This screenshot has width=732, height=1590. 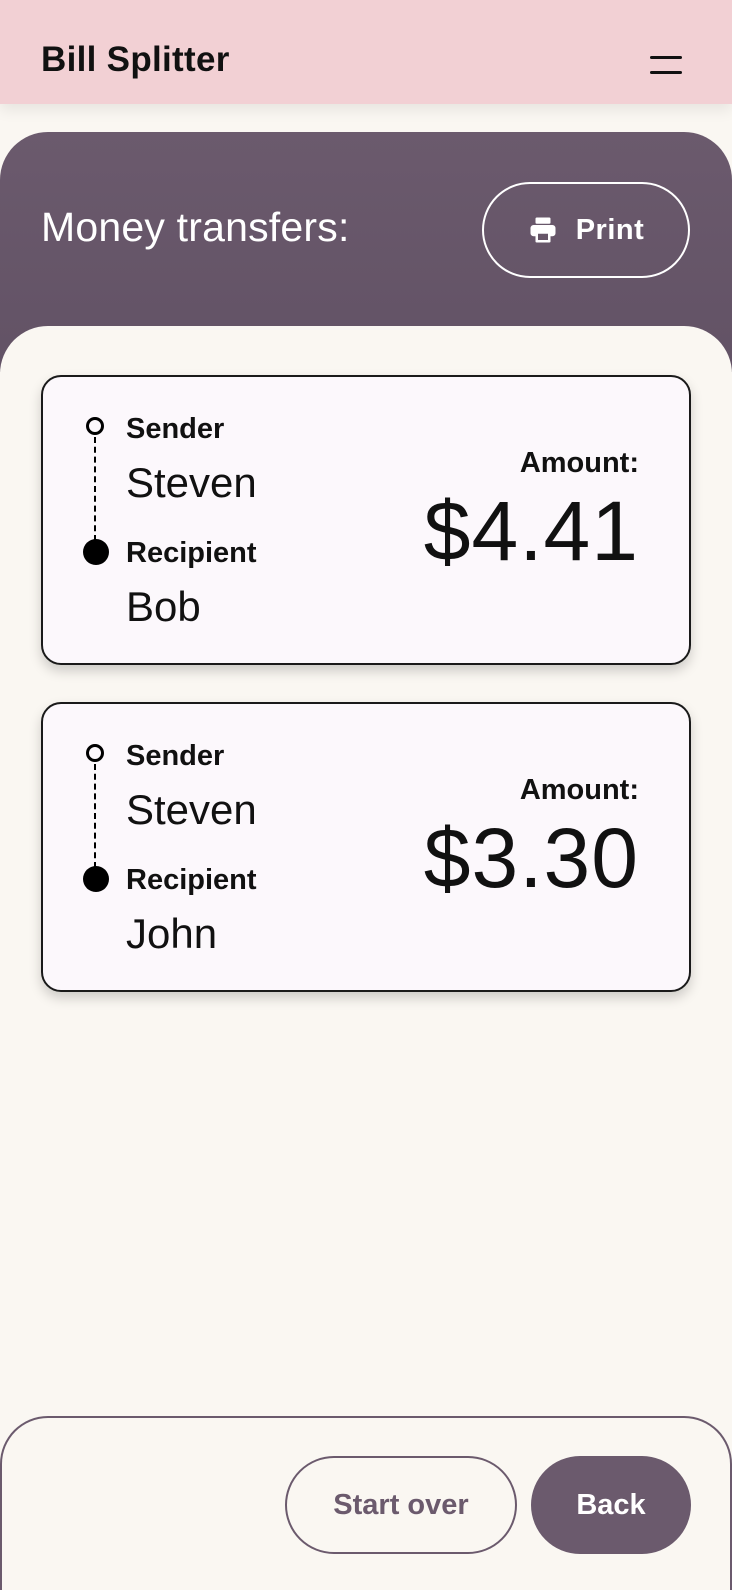 What do you see at coordinates (543, 230) in the screenshot?
I see `printer-icon` at bounding box center [543, 230].